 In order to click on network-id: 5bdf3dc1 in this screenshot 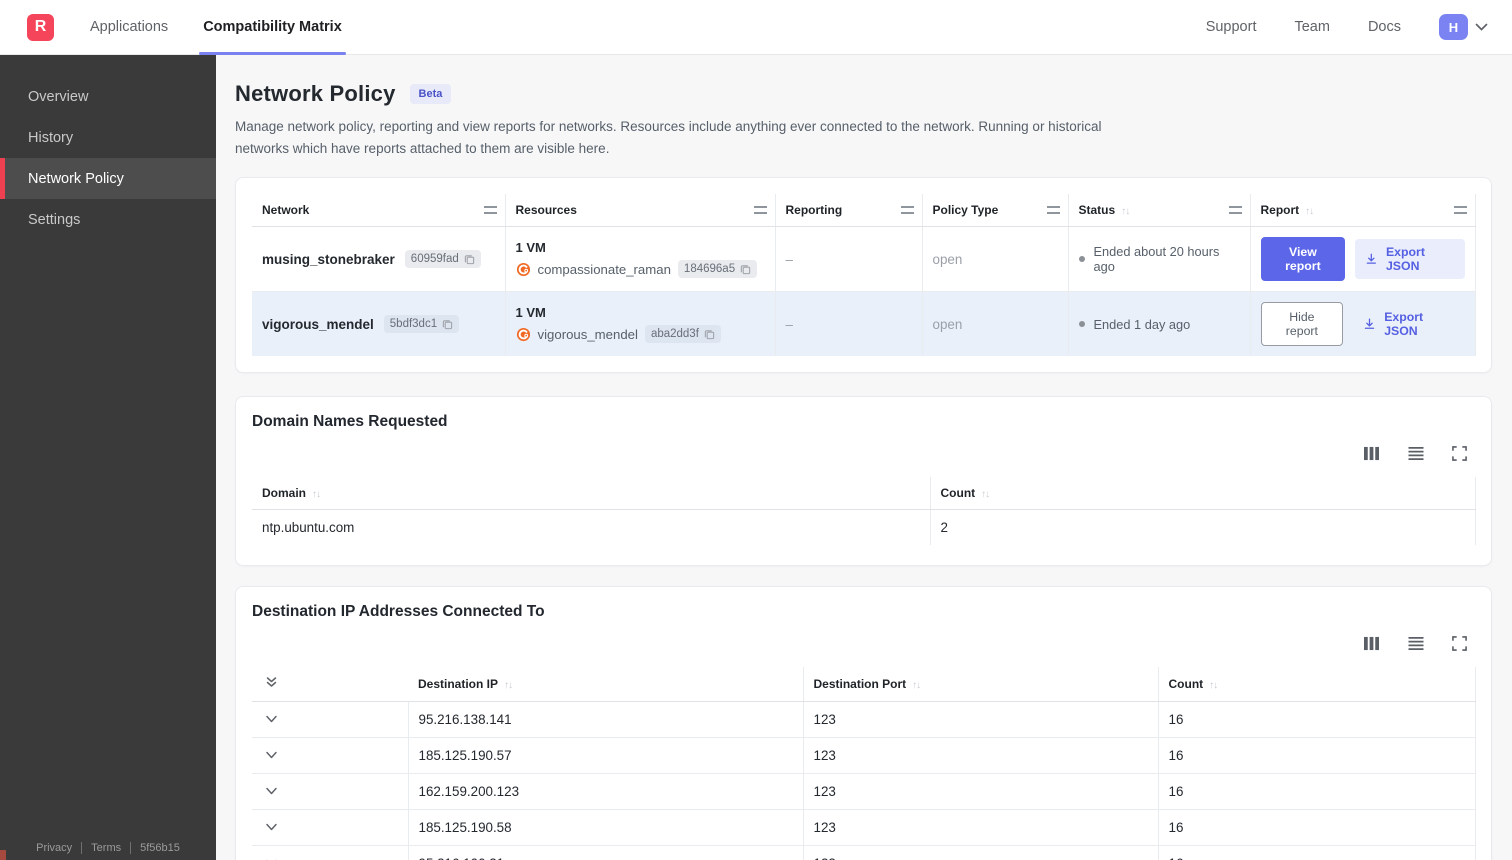, I will do `click(413, 324)`.